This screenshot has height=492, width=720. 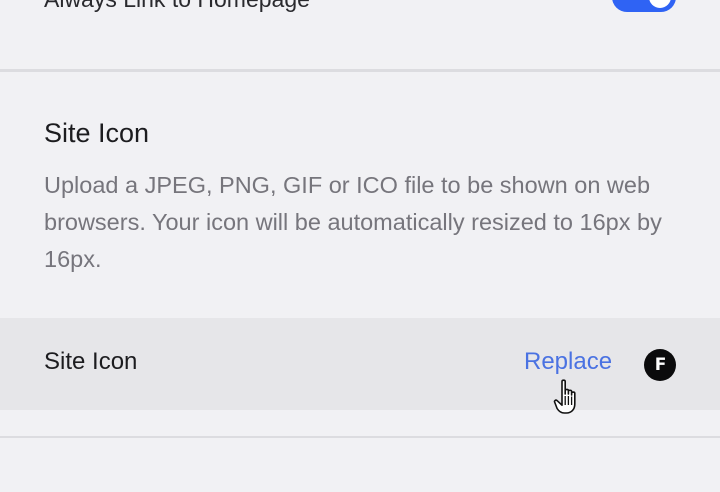 What do you see at coordinates (564, 396) in the screenshot?
I see `hand-pointer-icon` at bounding box center [564, 396].